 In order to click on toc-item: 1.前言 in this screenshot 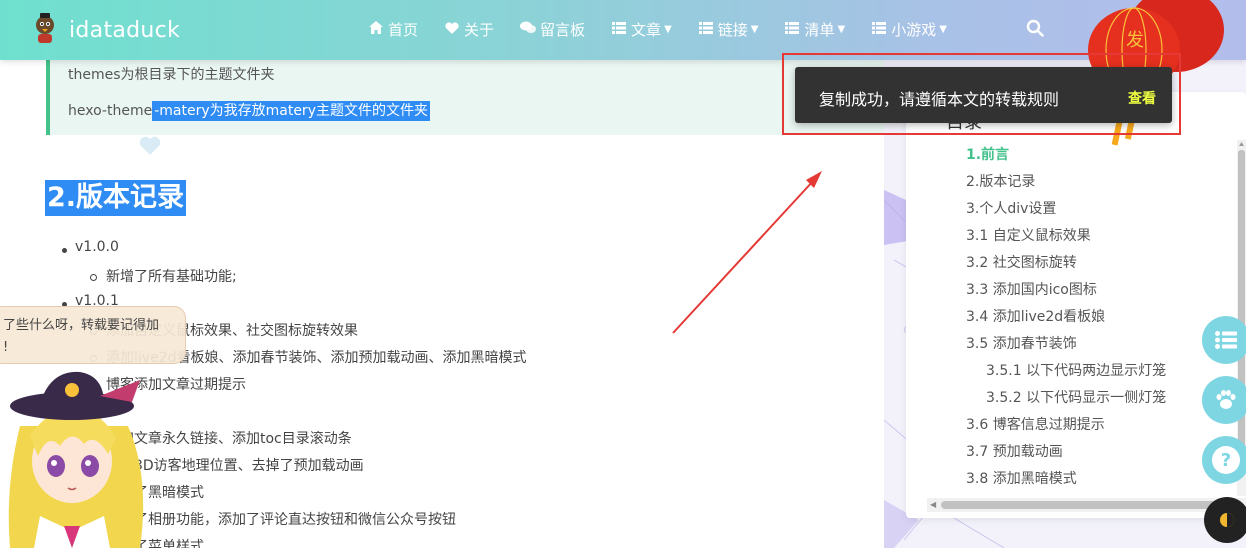, I will do `click(987, 154)`.